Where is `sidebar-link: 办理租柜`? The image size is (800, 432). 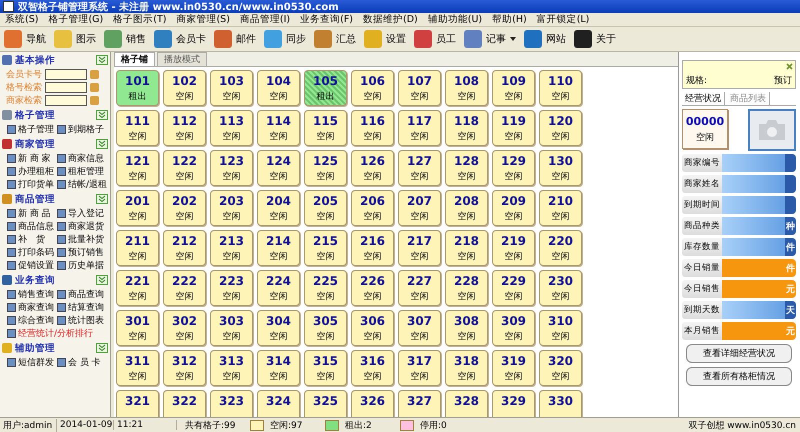
sidebar-link: 办理租柜 is located at coordinates (36, 171).